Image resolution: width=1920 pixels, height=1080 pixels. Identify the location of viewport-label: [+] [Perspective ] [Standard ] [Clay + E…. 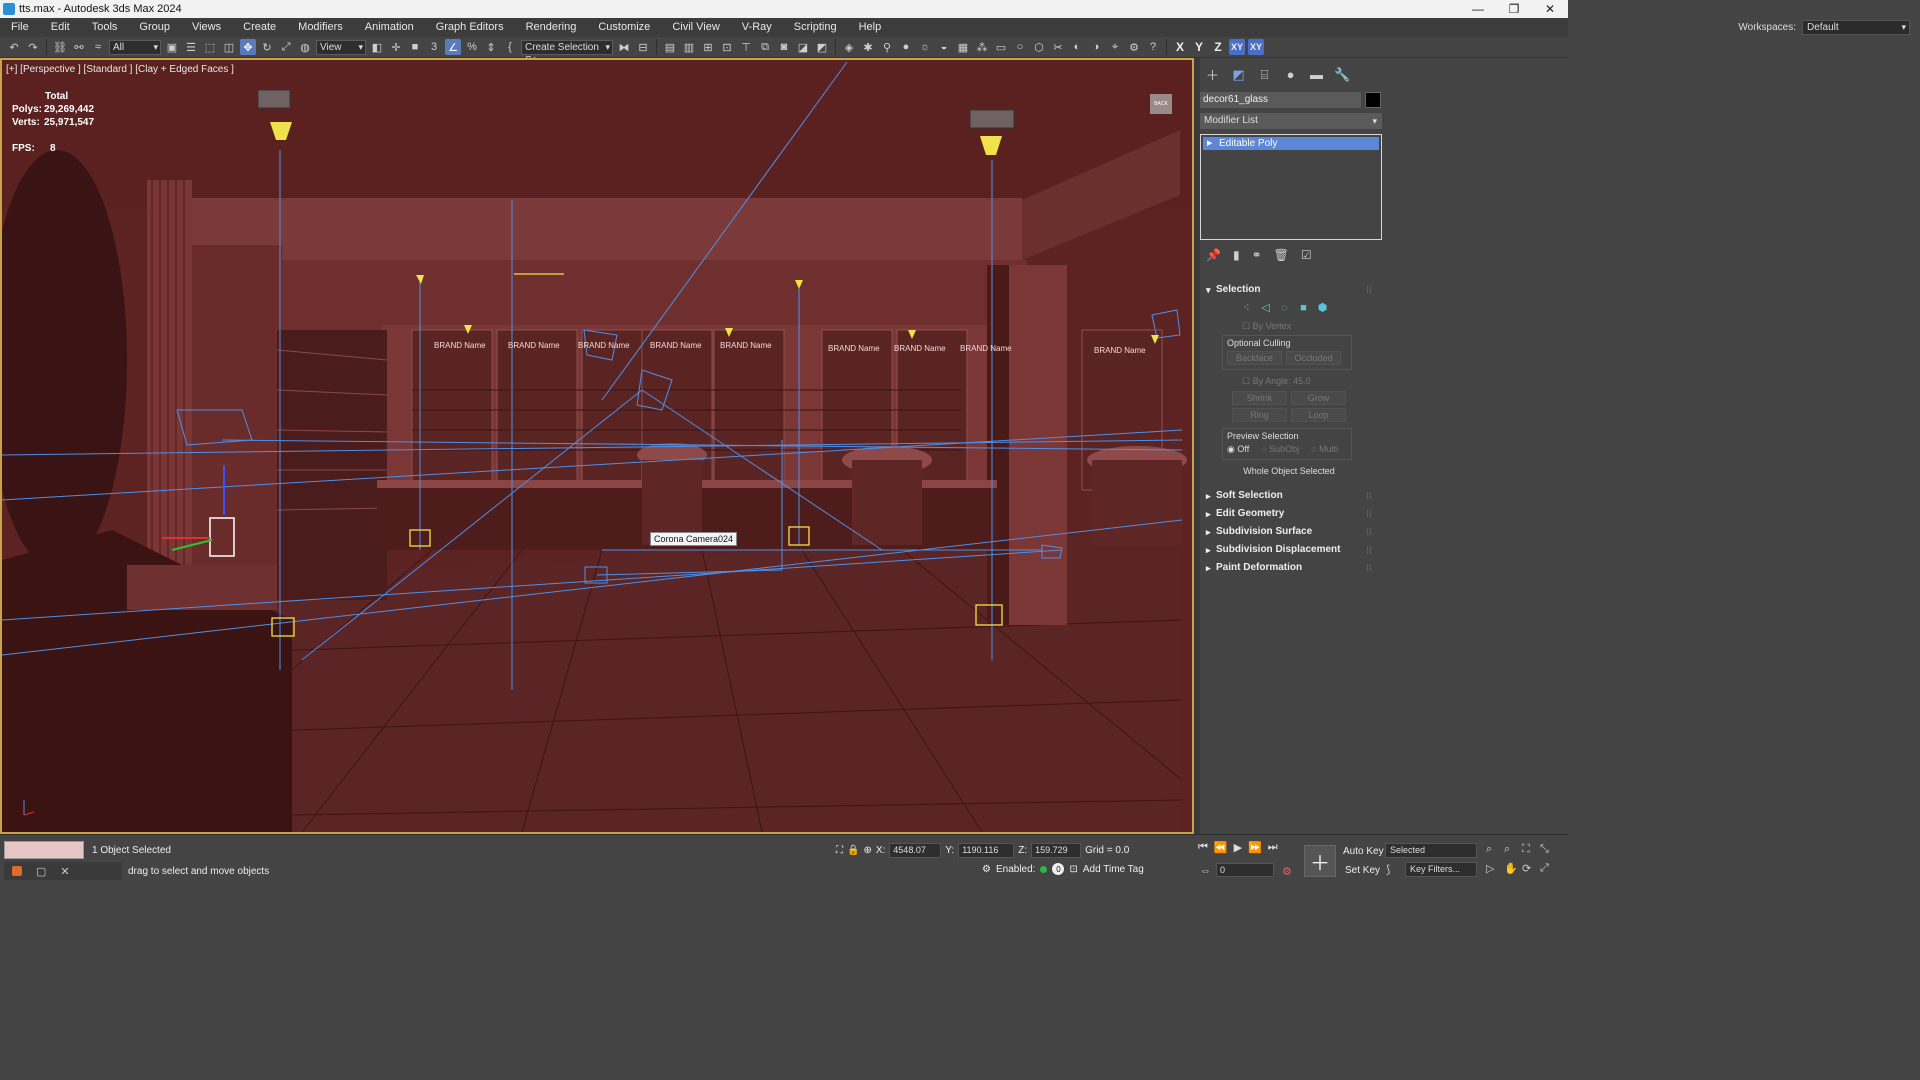
(120, 69).